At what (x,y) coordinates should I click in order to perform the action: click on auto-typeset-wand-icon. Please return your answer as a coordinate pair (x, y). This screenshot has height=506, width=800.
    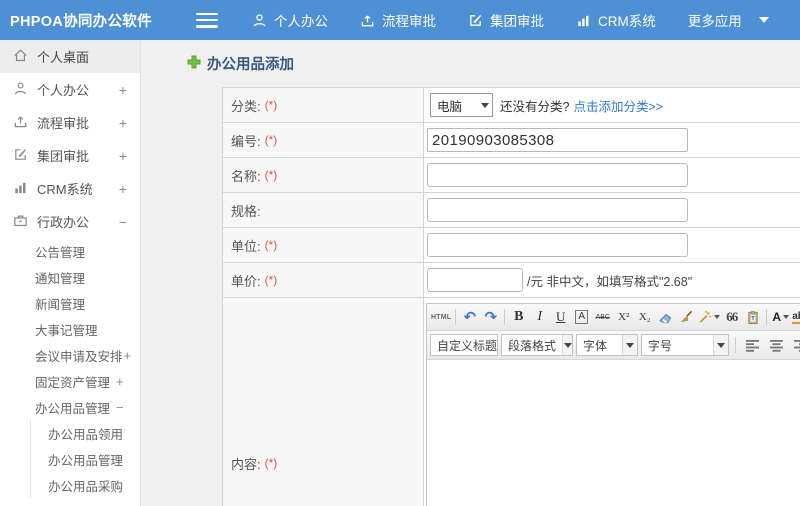
    Looking at the image, I should click on (709, 317).